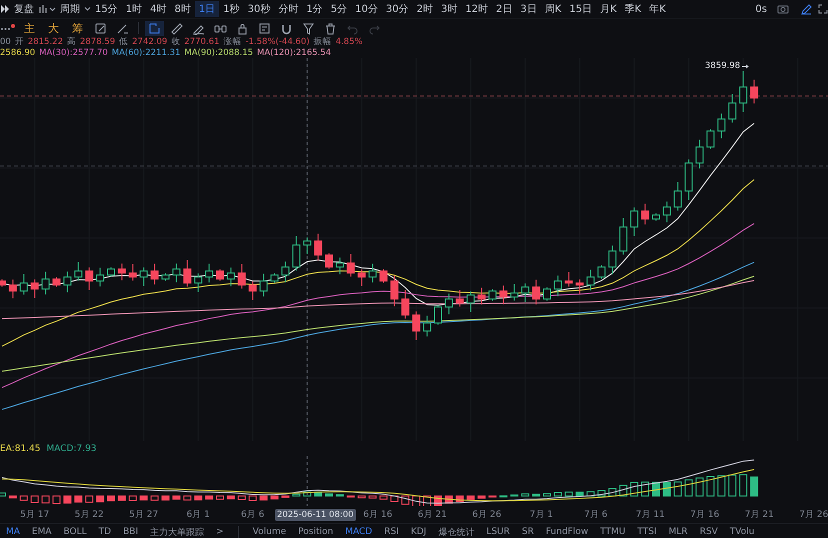 The height and width of the screenshot is (538, 828). Describe the element at coordinates (150, 42) in the screenshot. I see `ohlc-value: 2742.09` at that location.